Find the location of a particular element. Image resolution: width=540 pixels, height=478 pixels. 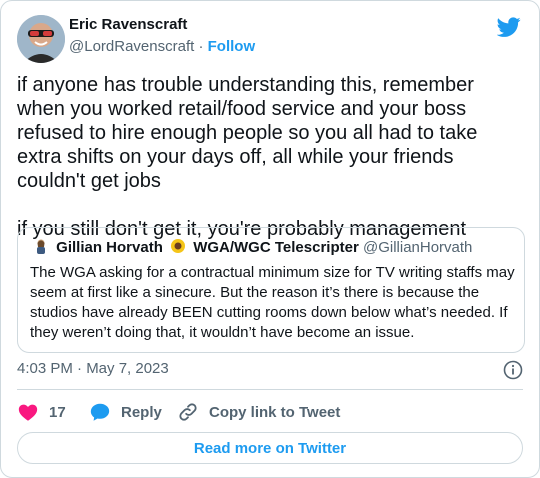

quoted-author-name: Gillian Horvath is located at coordinates (109, 247).